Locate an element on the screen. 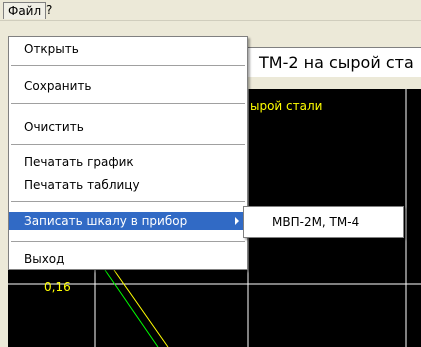 The image size is (421, 347). menu-item-save: Сохранить is located at coordinates (128, 86).